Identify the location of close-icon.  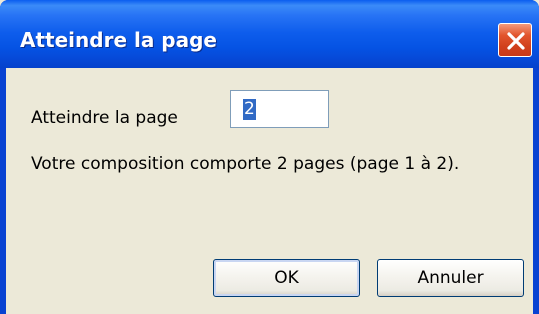
(516, 41).